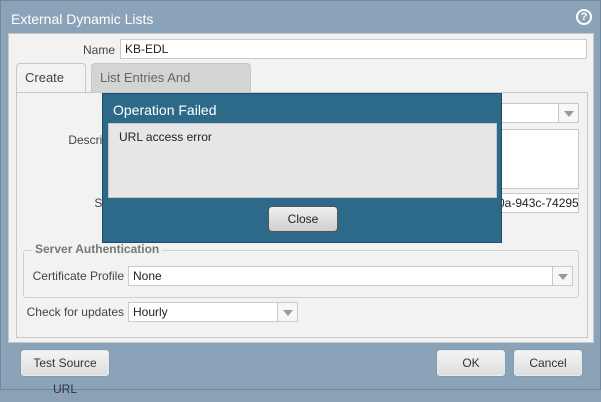 Image resolution: width=601 pixels, height=402 pixels. Describe the element at coordinates (171, 88) in the screenshot. I see `tab-list-entries-exceptions: List Entries And Exceptions` at that location.